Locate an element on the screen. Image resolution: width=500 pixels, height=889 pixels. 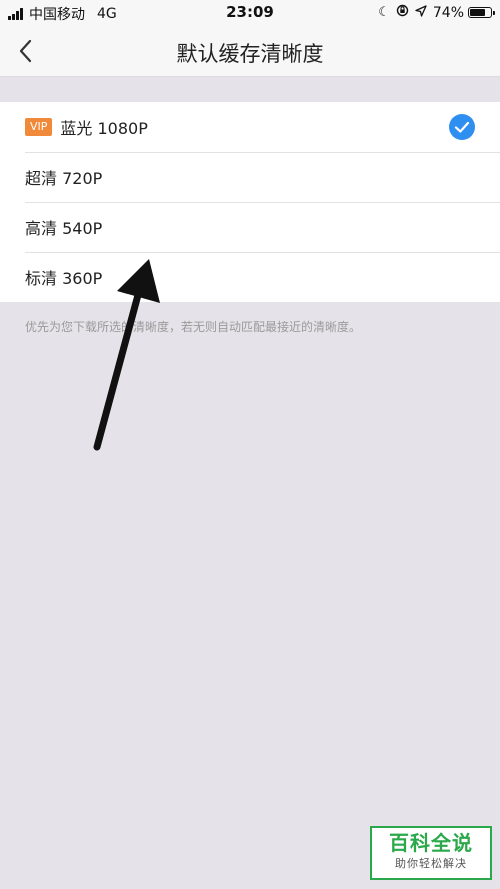
option-row-1080p: VIP 蓝光 1080P is located at coordinates (250, 127).